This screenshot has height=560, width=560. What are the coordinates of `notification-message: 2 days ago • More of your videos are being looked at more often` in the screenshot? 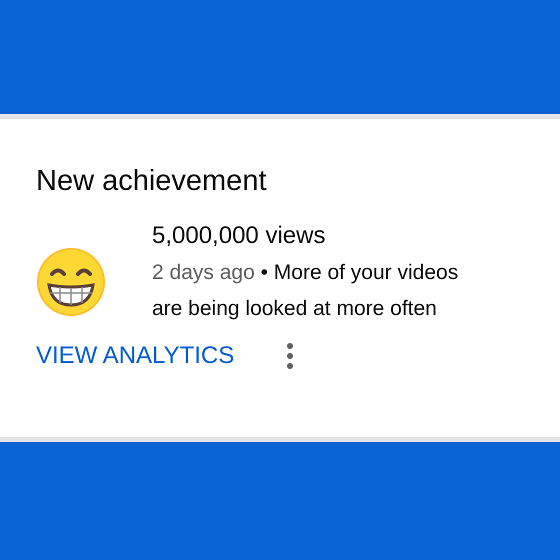 It's located at (306, 291).